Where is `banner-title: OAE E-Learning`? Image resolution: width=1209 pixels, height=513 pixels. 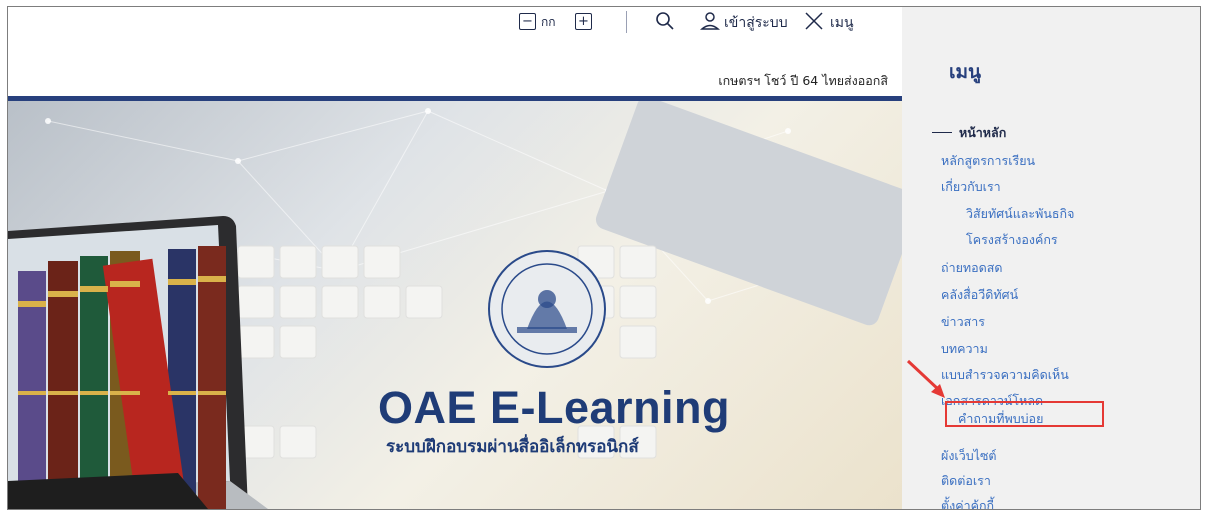
banner-title: OAE E-Learning is located at coordinates (554, 407).